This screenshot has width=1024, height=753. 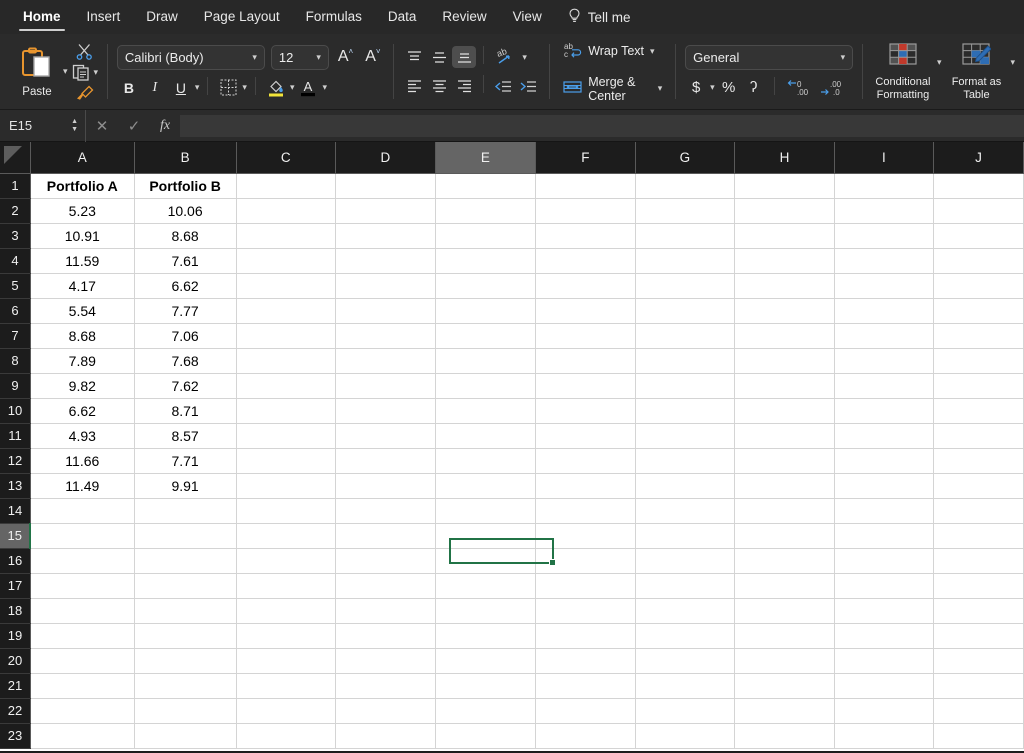 What do you see at coordinates (685, 686) in the screenshot?
I see `cell-G21` at bounding box center [685, 686].